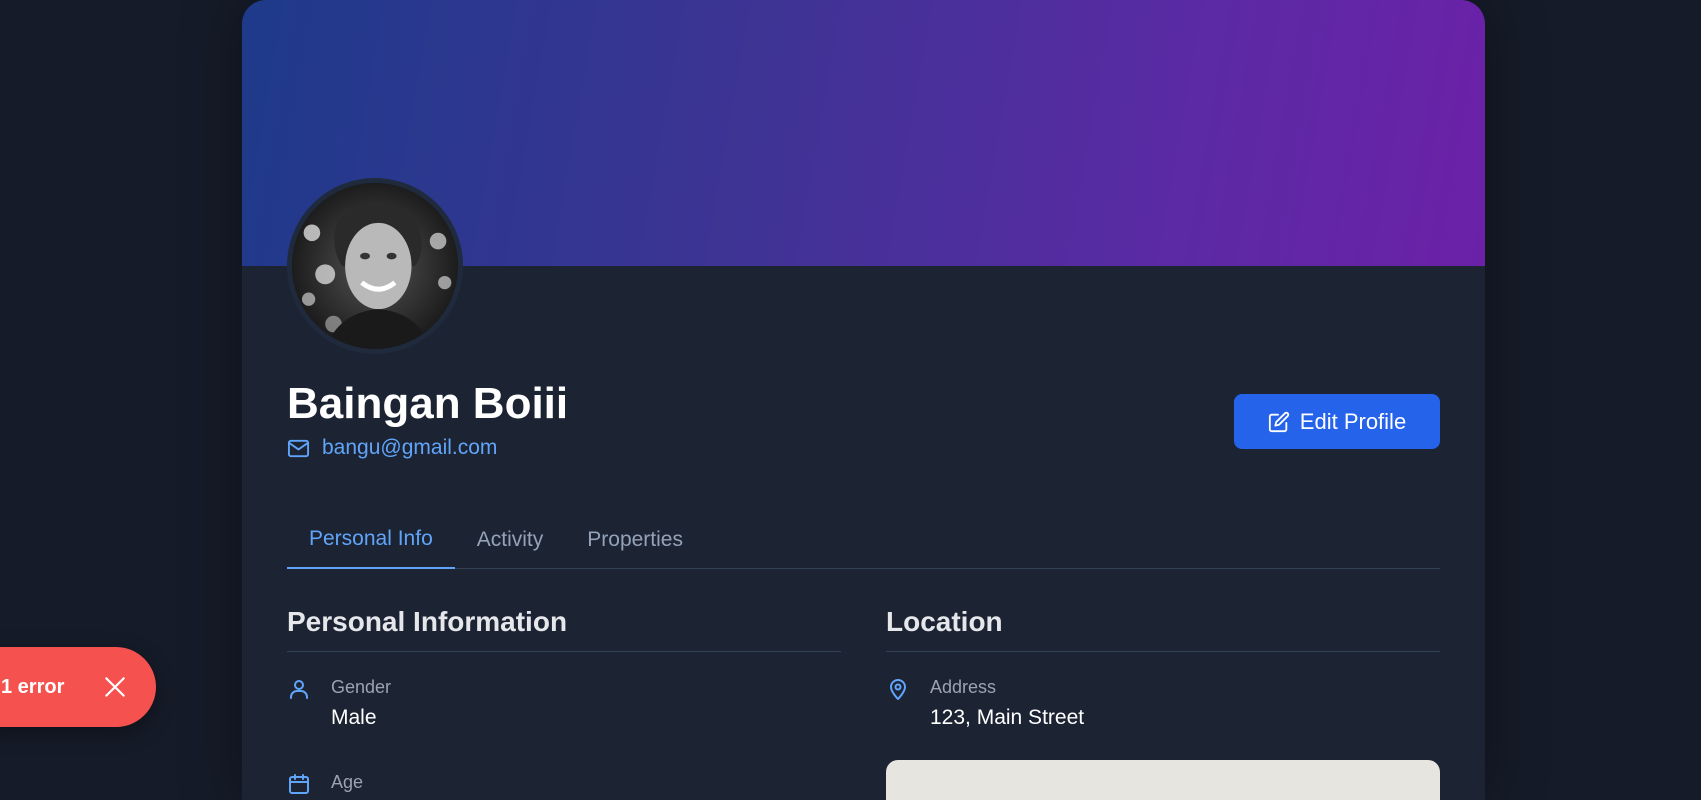  Describe the element at coordinates (410, 447) in the screenshot. I see `email-text: bangu@gmail.com` at that location.